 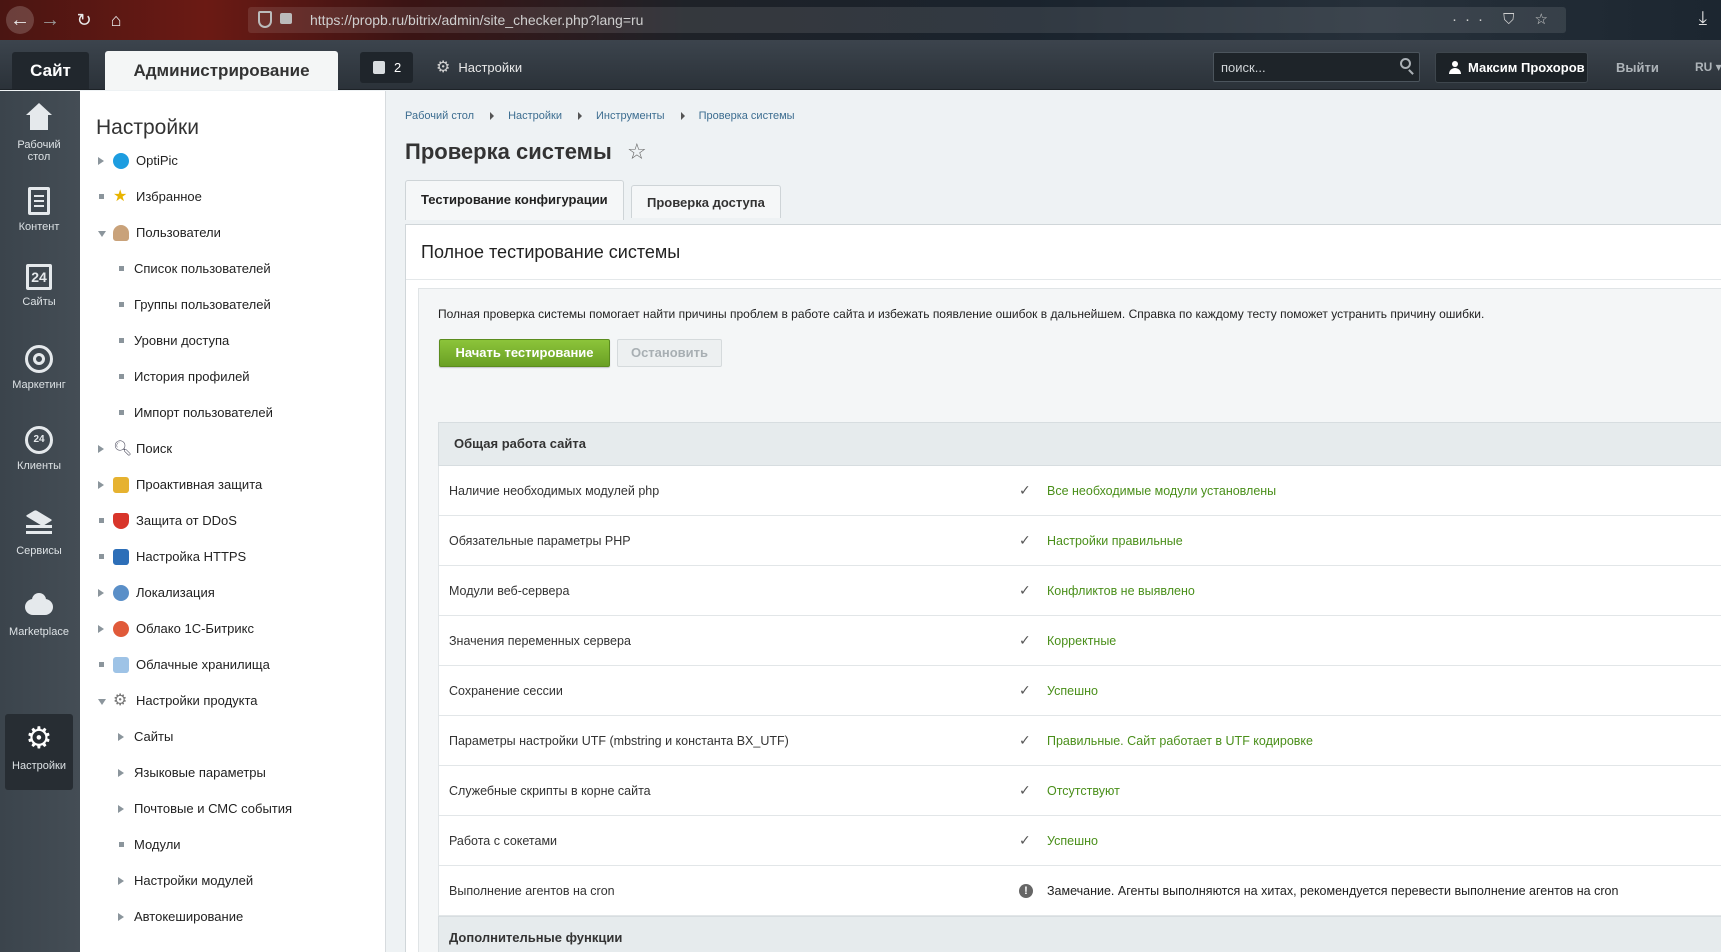 I want to click on check-icon: ✓, so click(x=1025, y=540).